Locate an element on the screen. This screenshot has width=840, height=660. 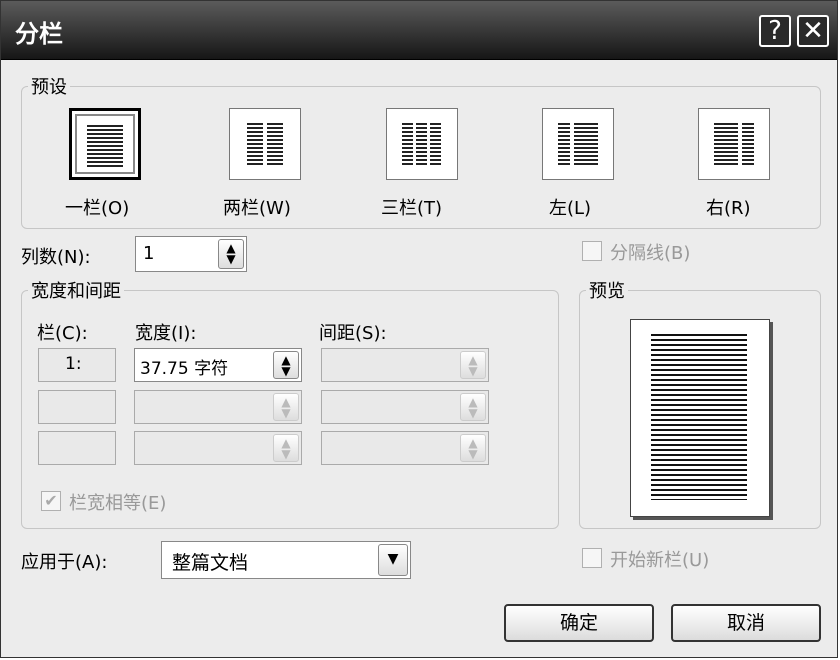
preview-legend: 预览 is located at coordinates (607, 291).